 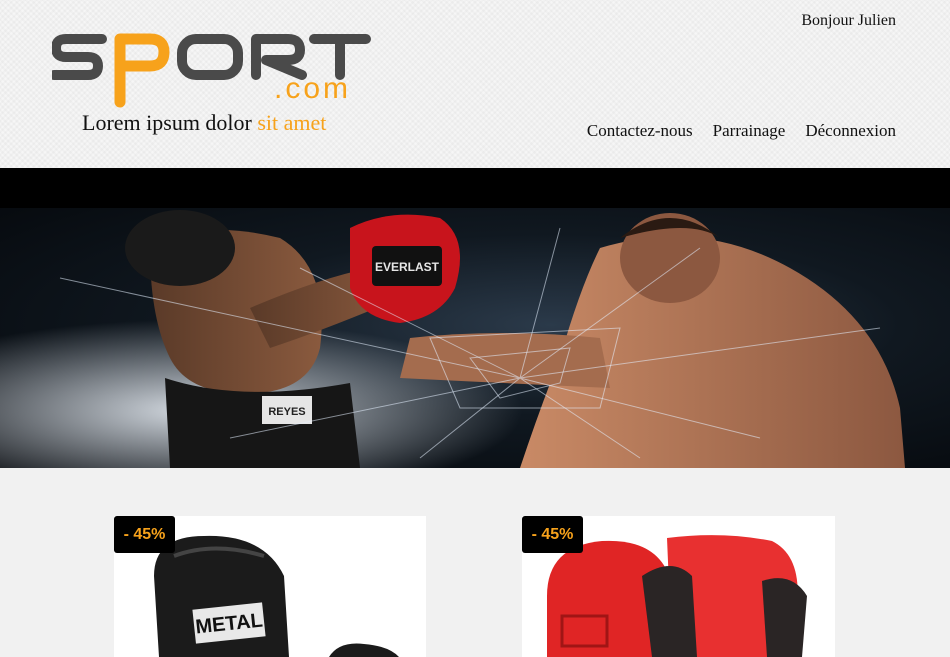 I want to click on nav-contact-link: Contactez-nous, so click(x=640, y=131).